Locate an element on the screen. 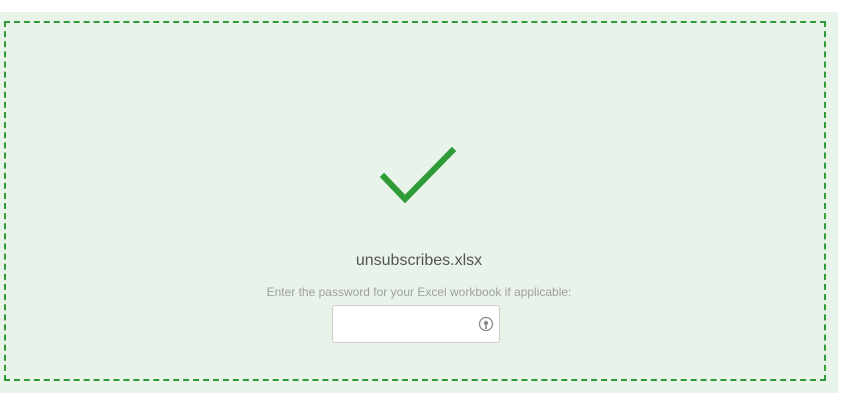 The image size is (845, 405). checkmark-icon is located at coordinates (418, 175).